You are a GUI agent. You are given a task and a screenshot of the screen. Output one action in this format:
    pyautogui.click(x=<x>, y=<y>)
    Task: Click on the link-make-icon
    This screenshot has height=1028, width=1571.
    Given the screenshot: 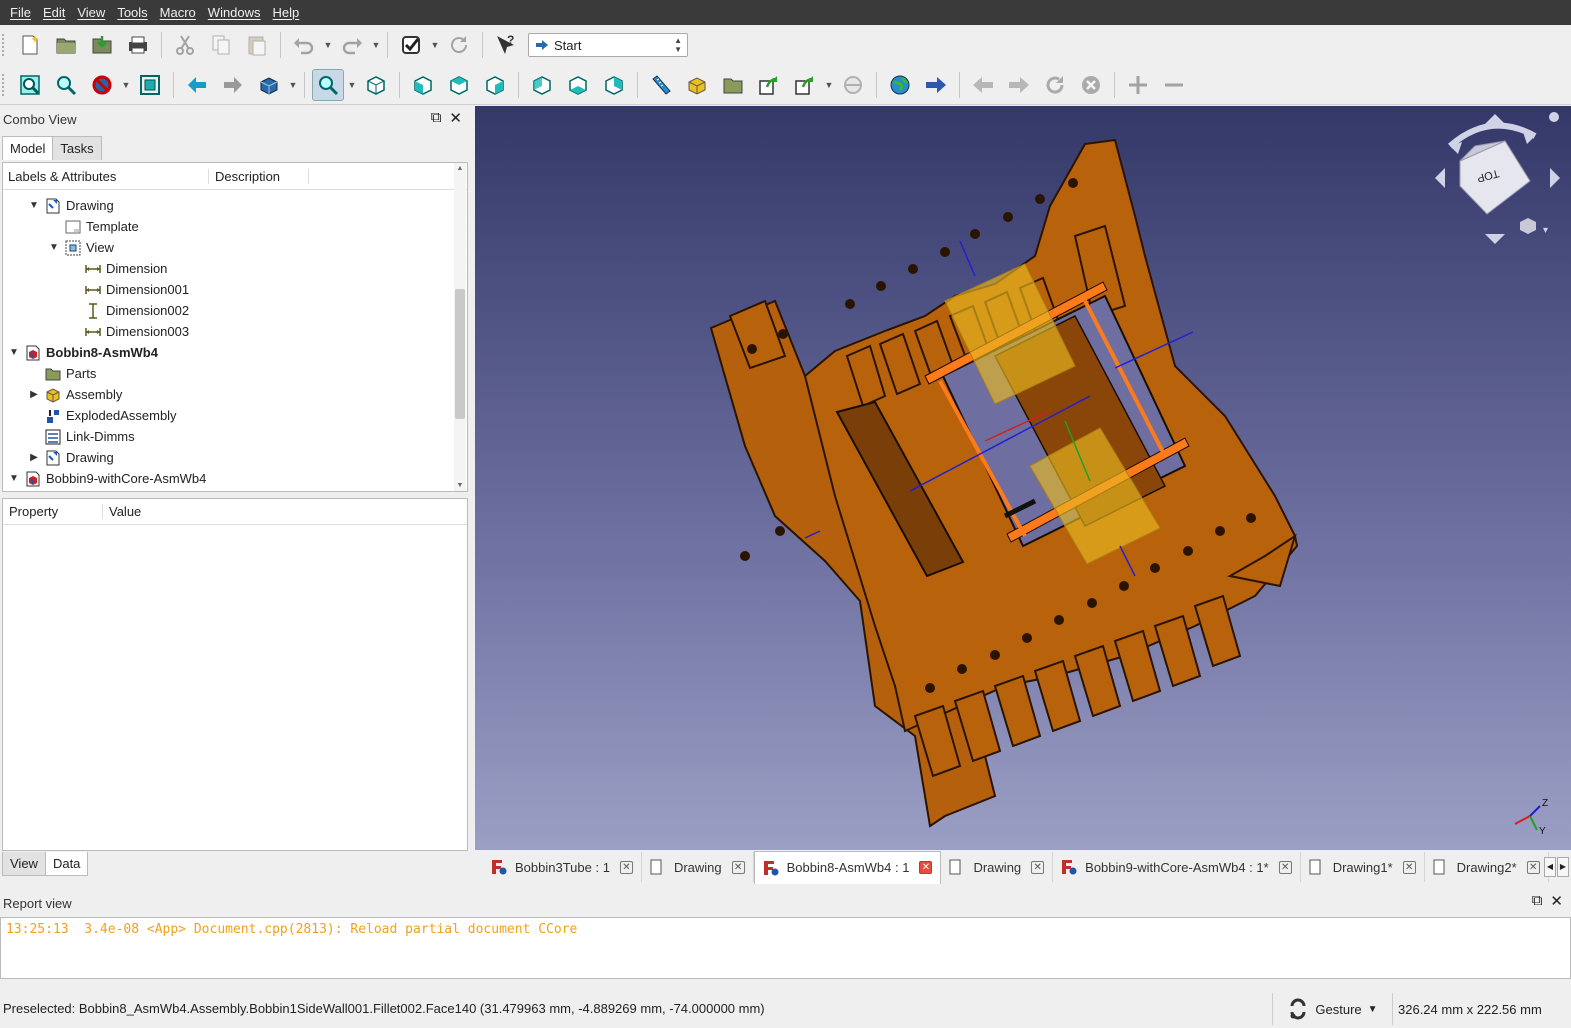 What is the action you would take?
    pyautogui.click(x=769, y=85)
    